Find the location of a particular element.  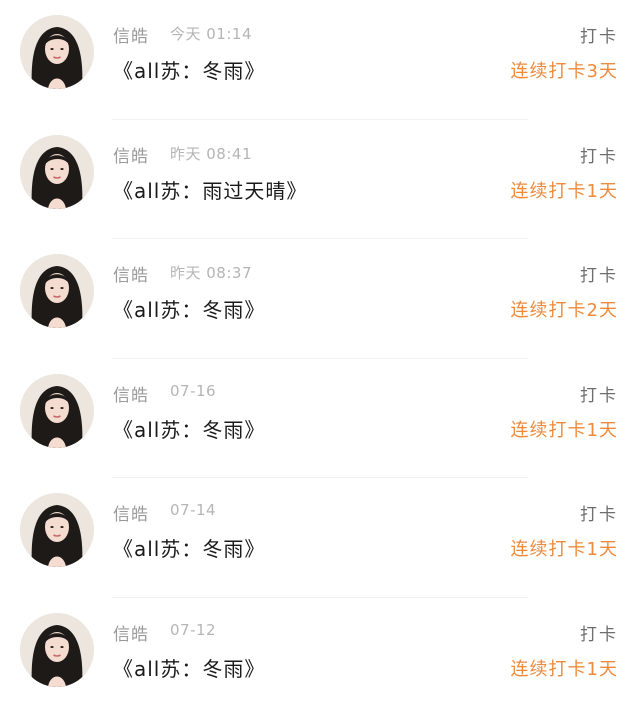

post-time: 07-14 is located at coordinates (193, 510).